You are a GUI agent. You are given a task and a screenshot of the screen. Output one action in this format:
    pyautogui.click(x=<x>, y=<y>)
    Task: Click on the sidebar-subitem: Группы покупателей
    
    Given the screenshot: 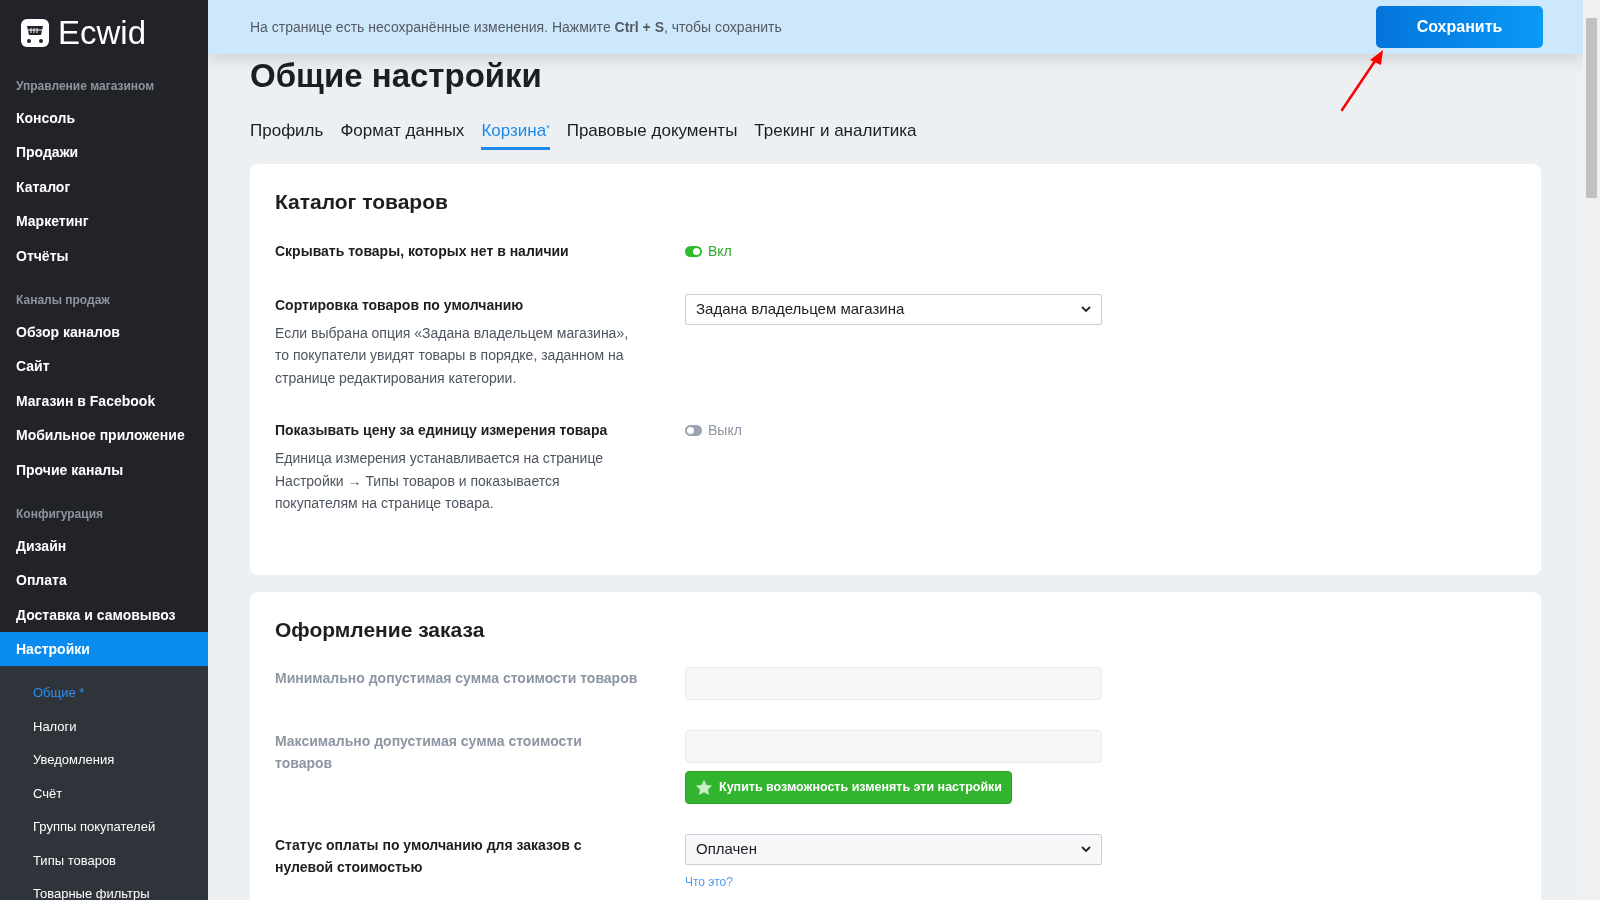 What is the action you would take?
    pyautogui.click(x=104, y=827)
    